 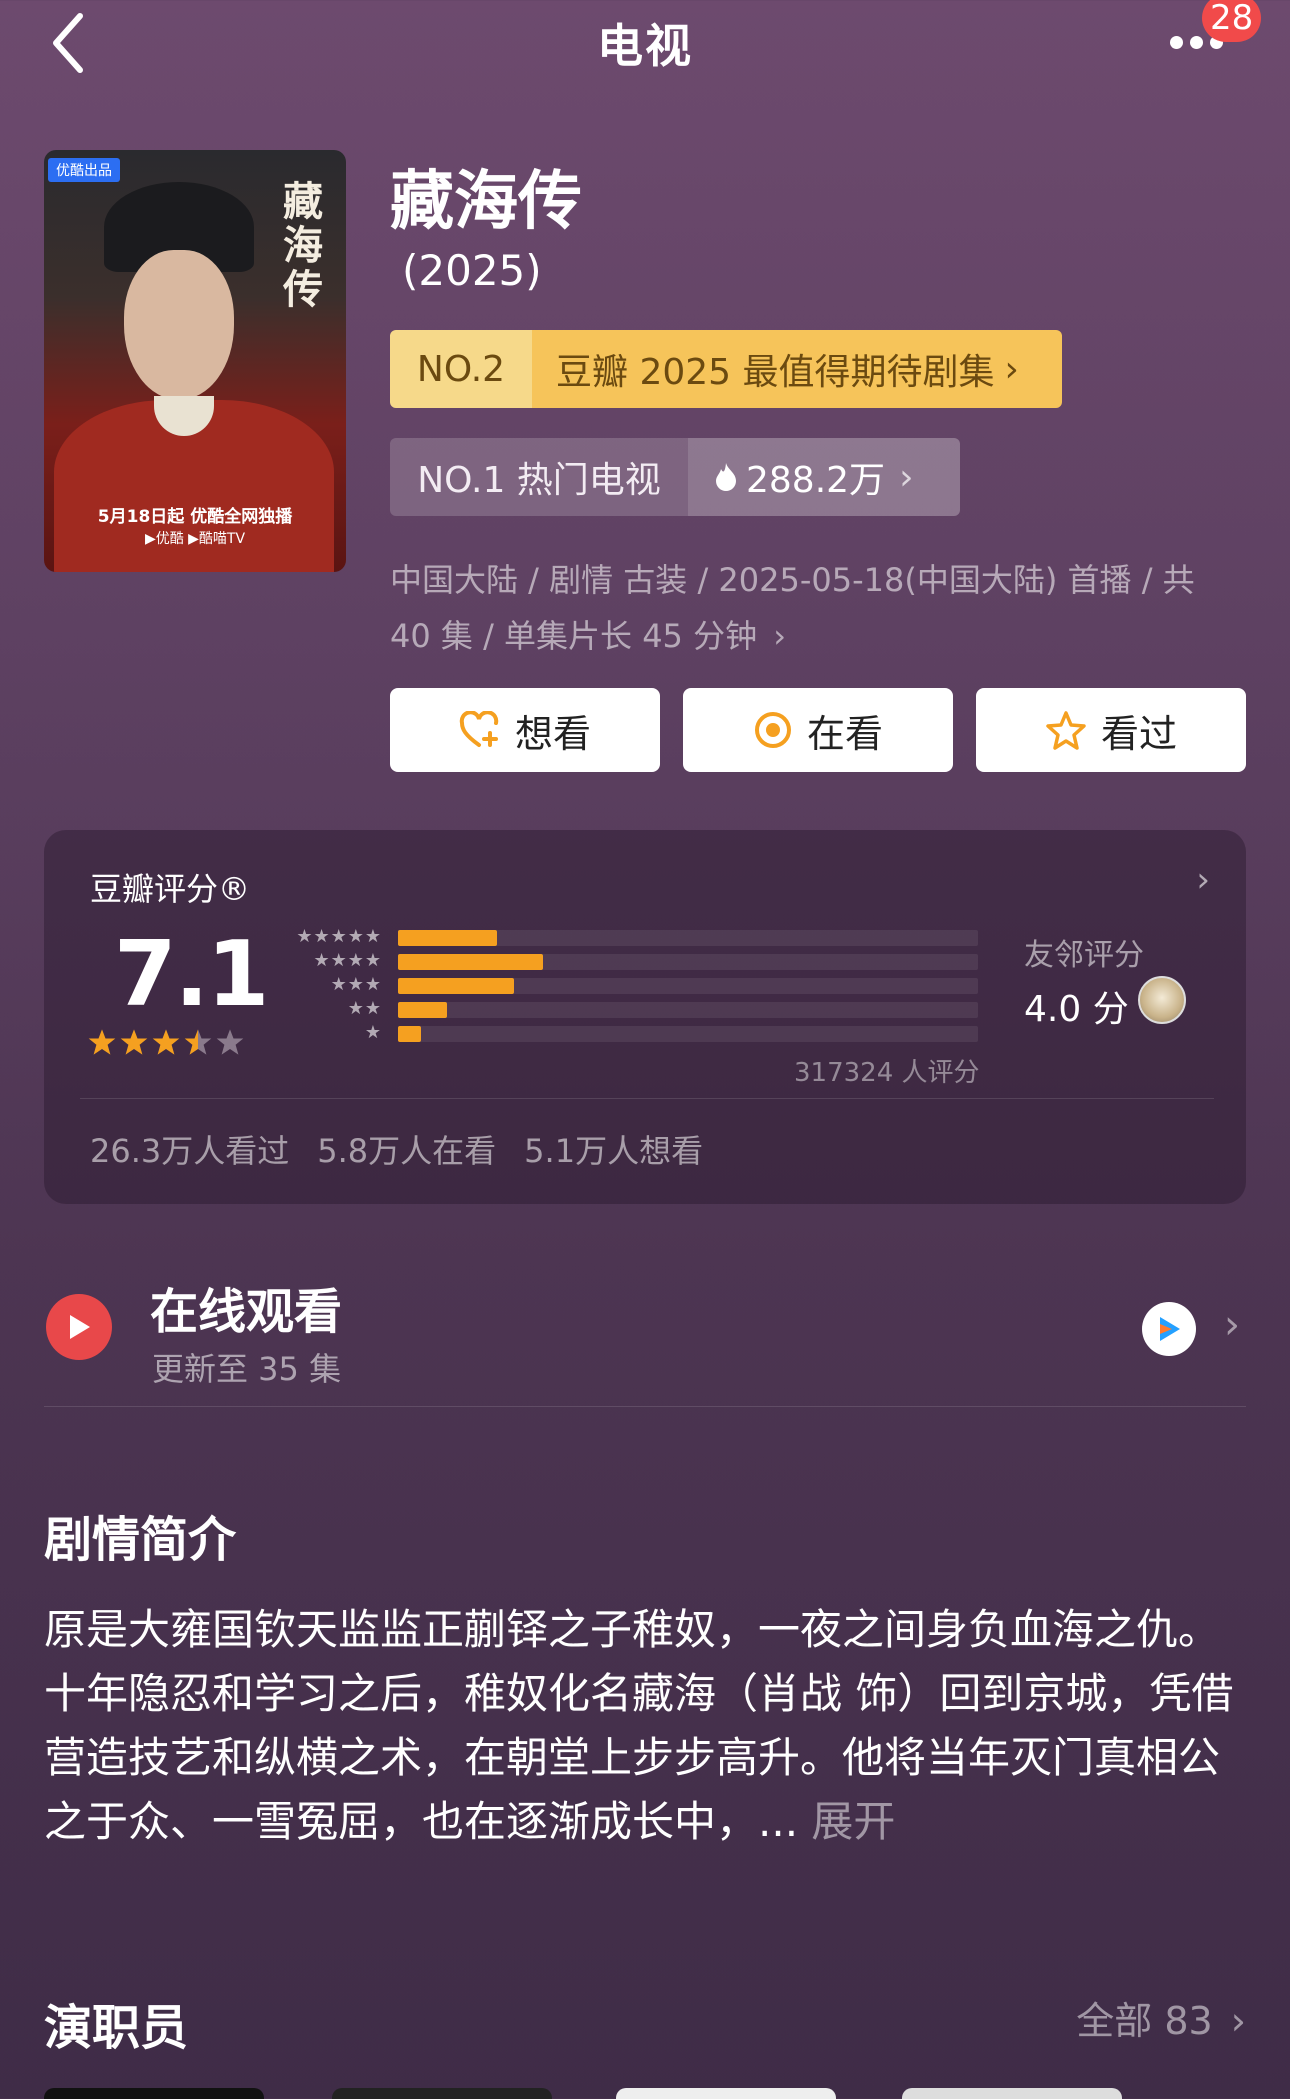 I want to click on poster-release-line: 5月18日起 优酷全网独播, so click(x=195, y=517).